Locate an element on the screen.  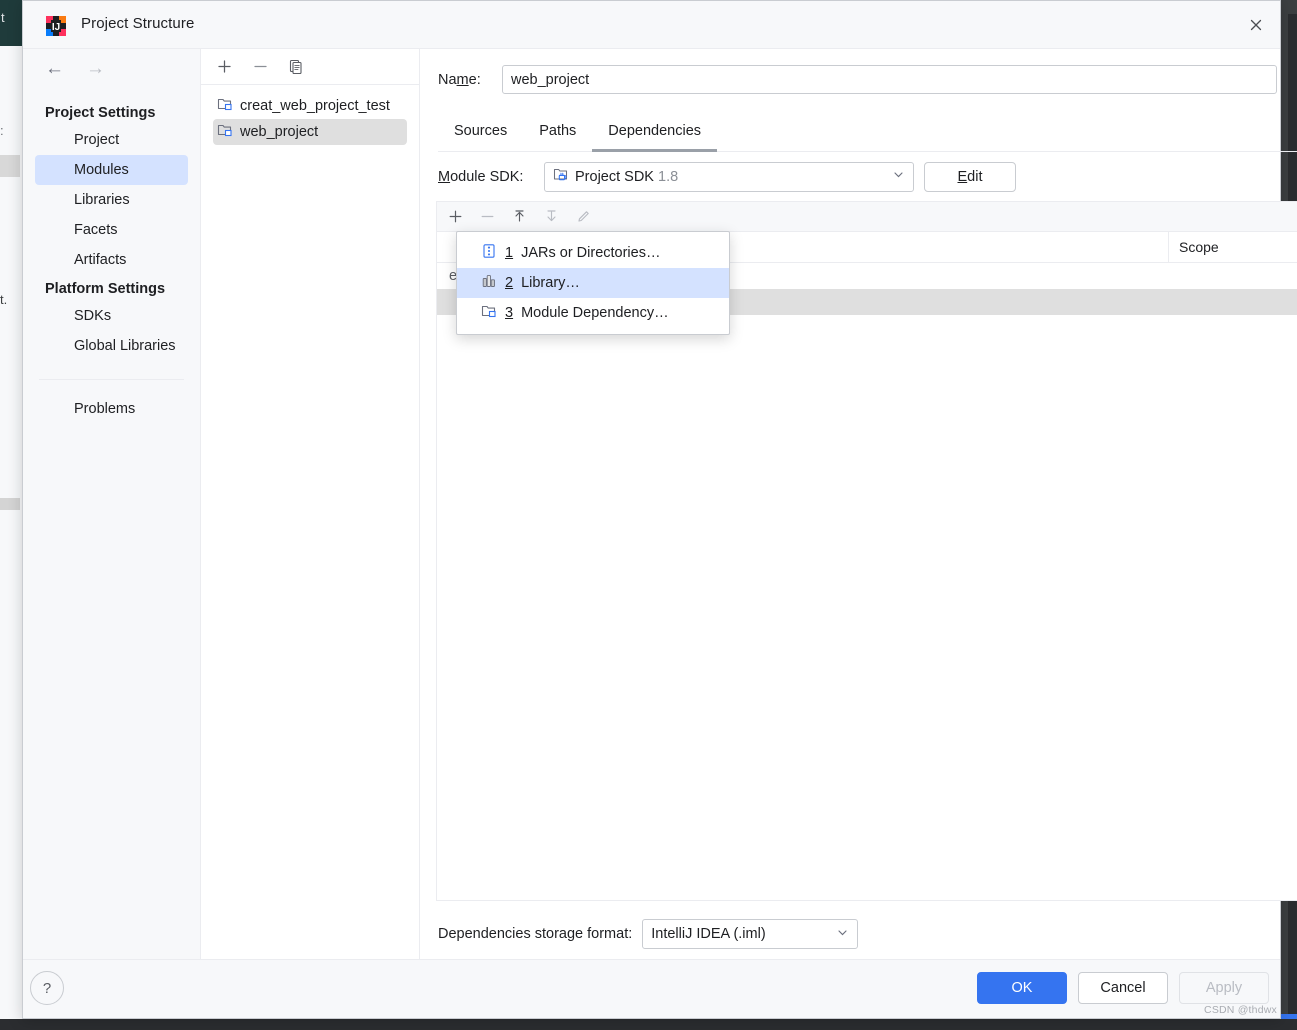
sidebar-item-artifacts: Artifacts is located at coordinates (111, 260).